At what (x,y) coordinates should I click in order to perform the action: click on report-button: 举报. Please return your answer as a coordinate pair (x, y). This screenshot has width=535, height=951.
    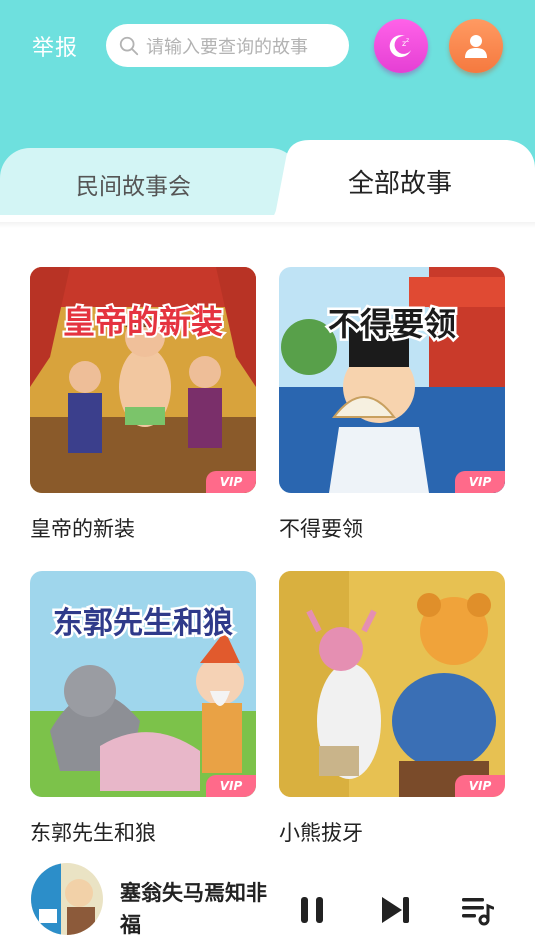
    Looking at the image, I should click on (55, 46).